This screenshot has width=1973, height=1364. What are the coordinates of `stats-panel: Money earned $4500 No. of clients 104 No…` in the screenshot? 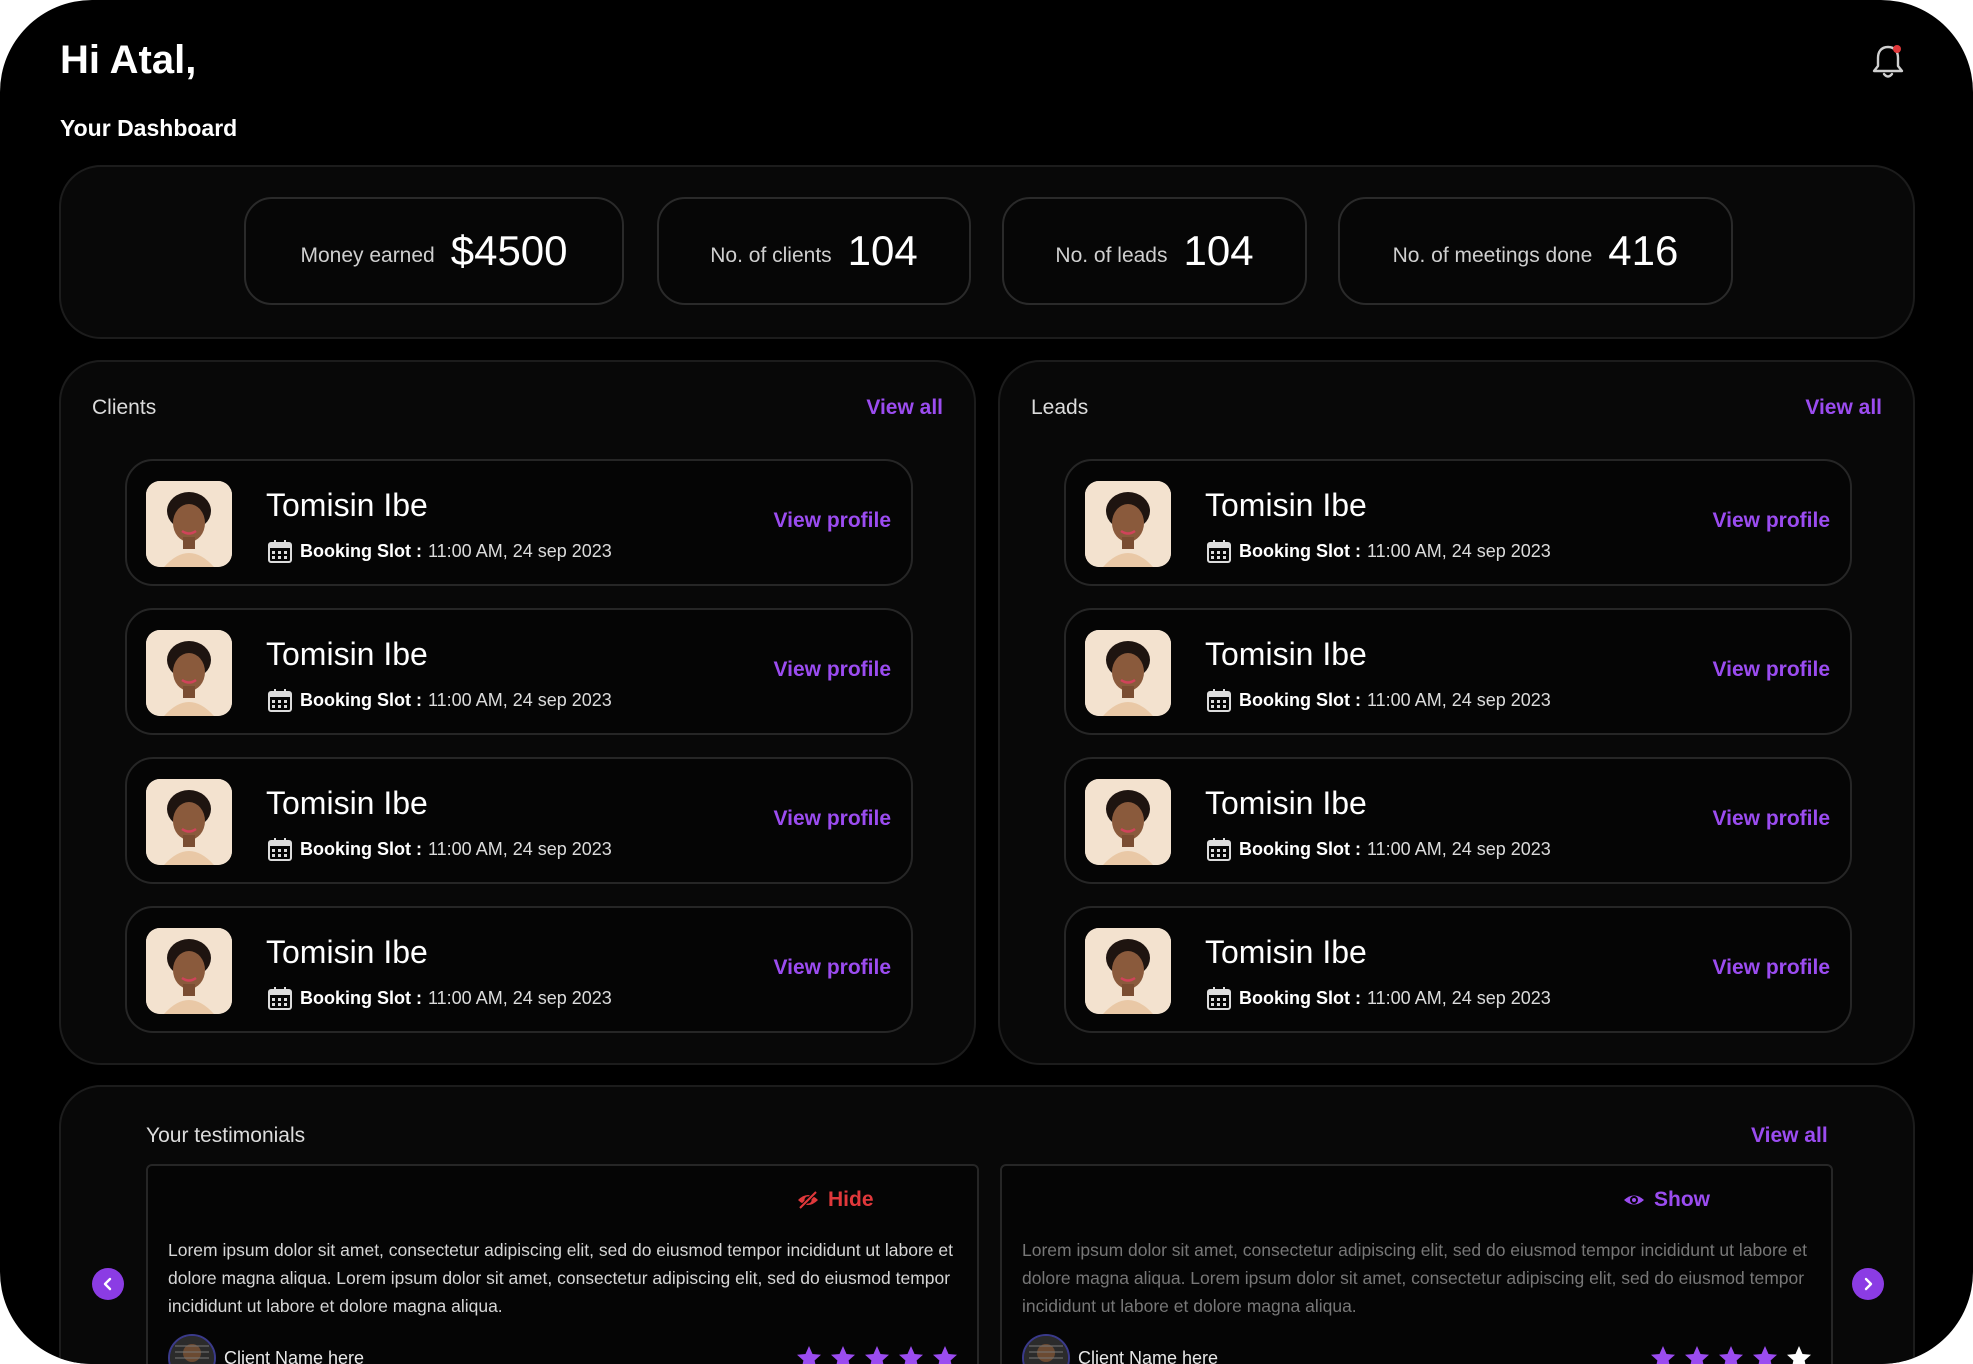 It's located at (987, 252).